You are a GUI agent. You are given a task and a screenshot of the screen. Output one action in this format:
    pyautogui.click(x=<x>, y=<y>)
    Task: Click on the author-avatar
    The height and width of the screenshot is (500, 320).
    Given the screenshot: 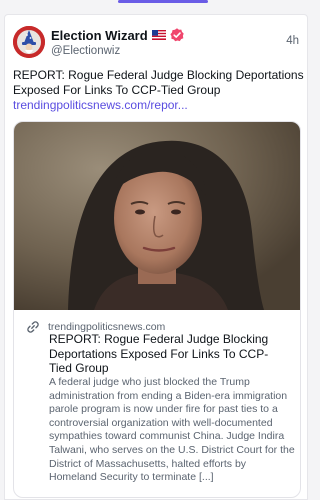 What is the action you would take?
    pyautogui.click(x=29, y=42)
    